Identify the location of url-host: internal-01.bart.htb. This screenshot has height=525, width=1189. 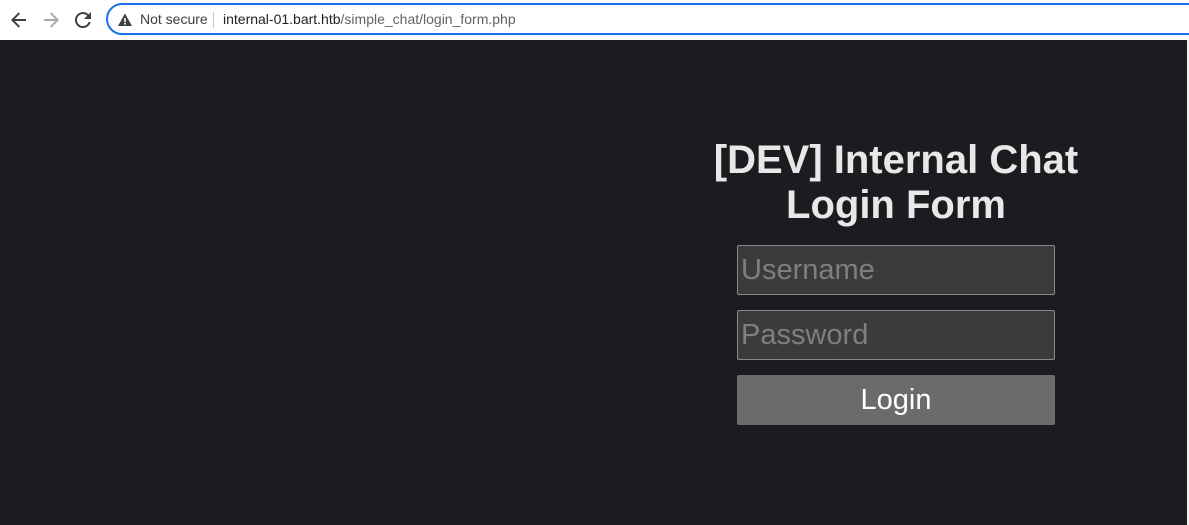
(282, 19).